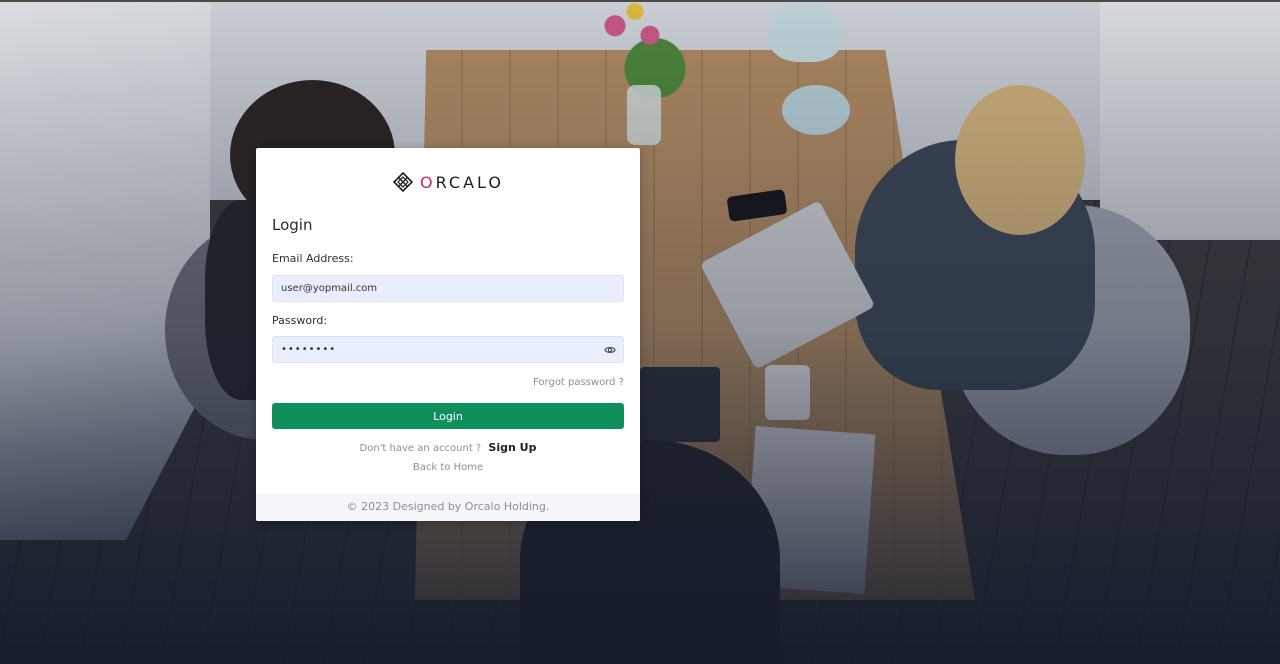  Describe the element at coordinates (578, 382) in the screenshot. I see `forgot-password-link: Forgot password ?` at that location.